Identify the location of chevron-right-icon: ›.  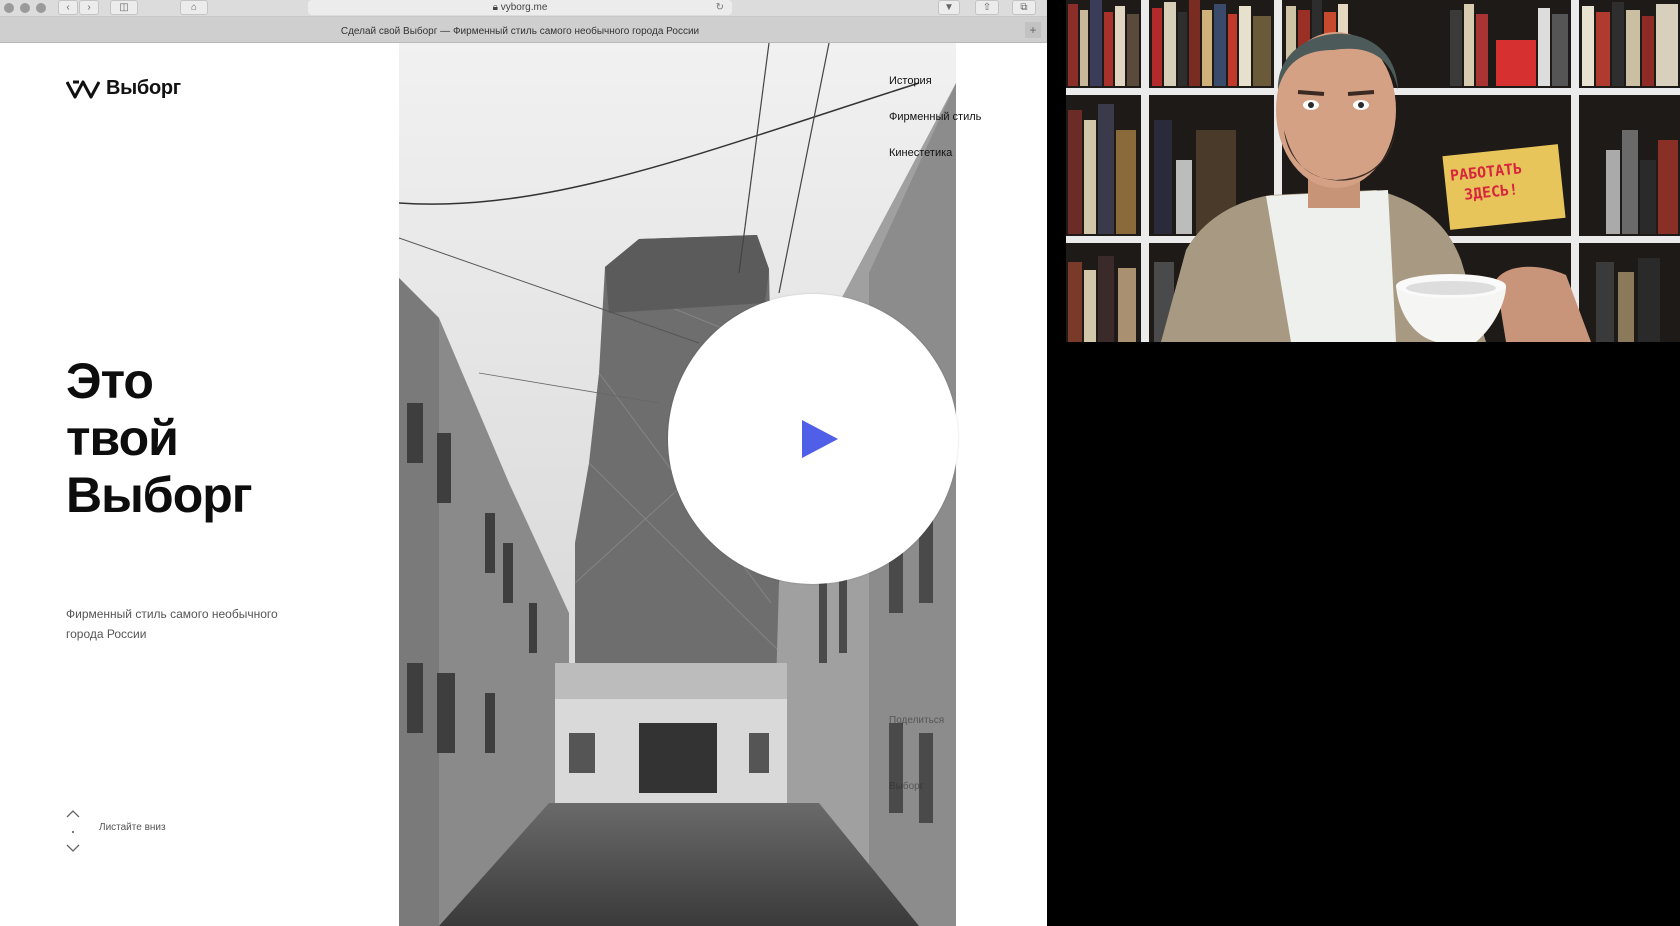
(89, 7).